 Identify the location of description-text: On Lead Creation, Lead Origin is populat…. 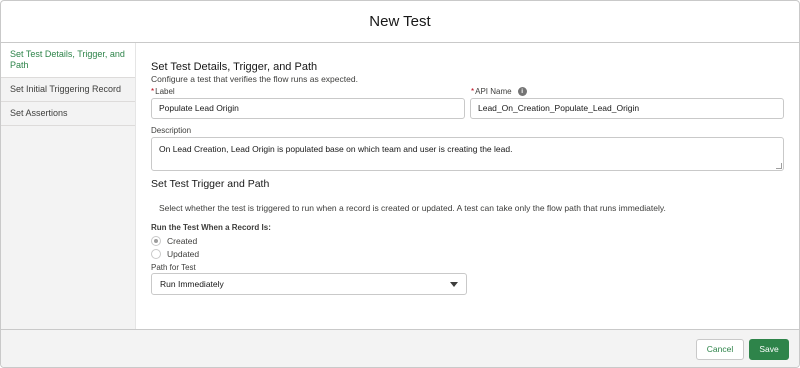
(336, 149).